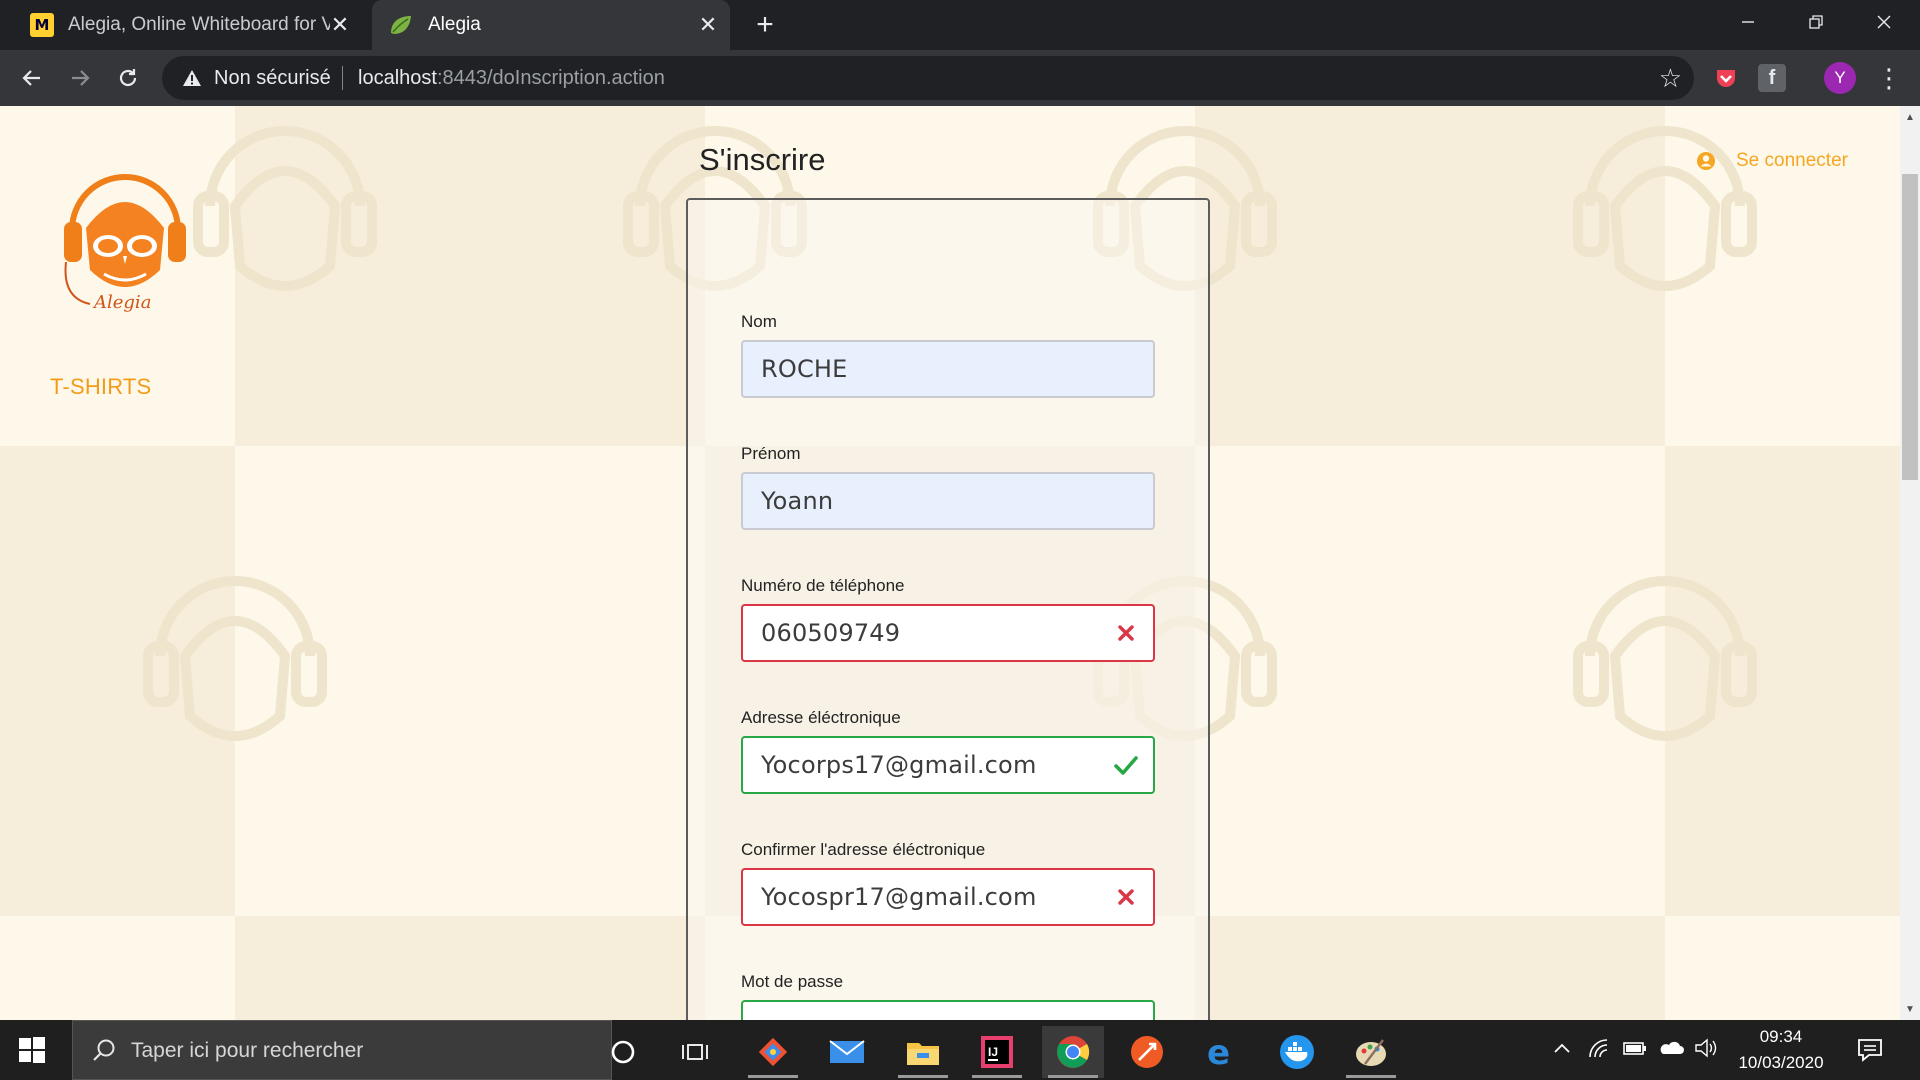 Image resolution: width=1920 pixels, height=1080 pixels. What do you see at coordinates (1599, 1050) in the screenshot?
I see `wifi-icon` at bounding box center [1599, 1050].